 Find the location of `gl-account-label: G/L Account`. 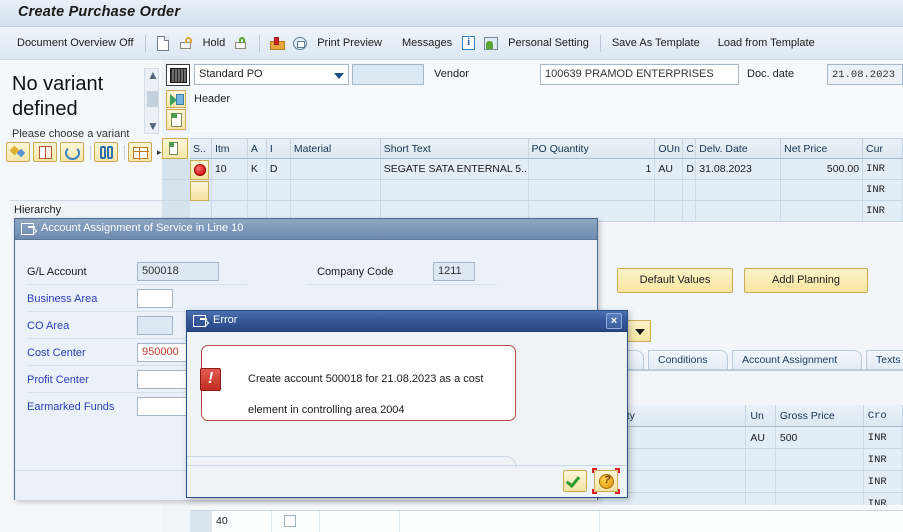

gl-account-label: G/L Account is located at coordinates (57, 272).